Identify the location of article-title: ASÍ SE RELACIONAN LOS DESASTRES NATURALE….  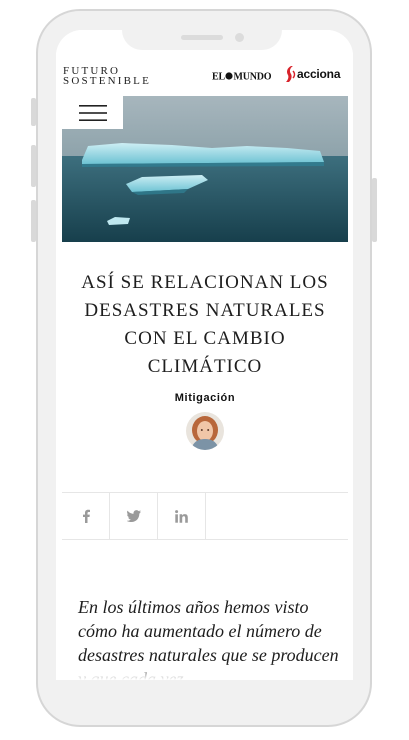
(205, 324).